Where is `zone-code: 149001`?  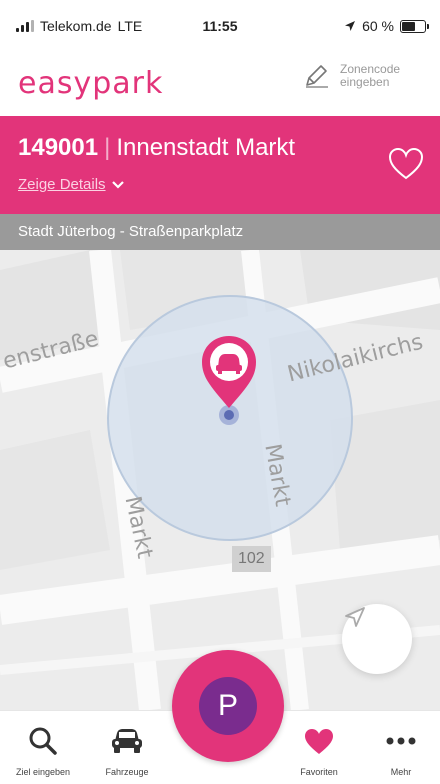
zone-code: 149001 is located at coordinates (58, 147).